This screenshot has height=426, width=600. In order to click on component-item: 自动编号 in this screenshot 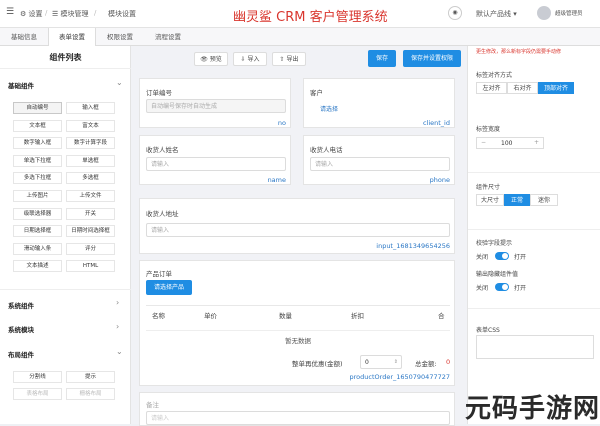, I will do `click(37, 108)`.